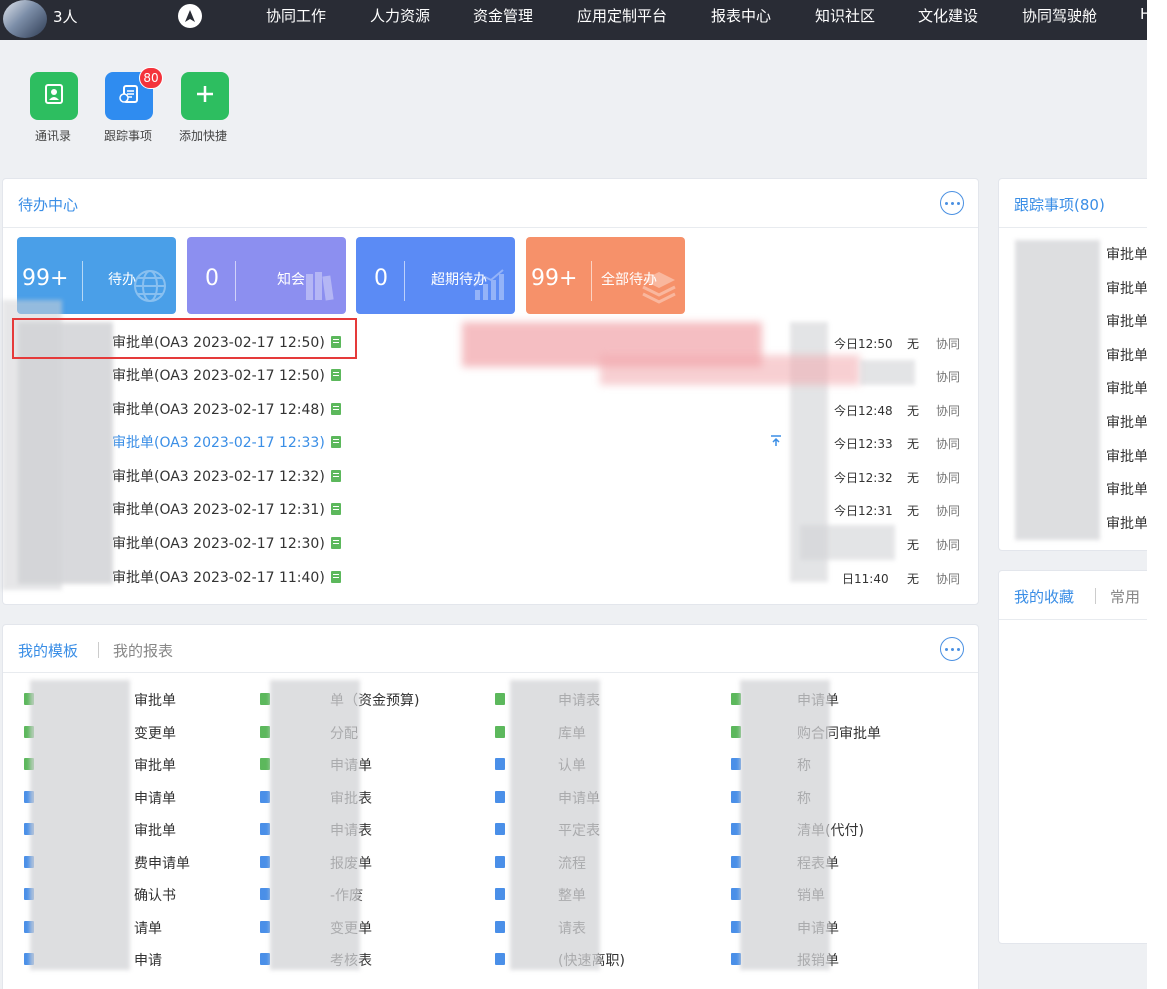  Describe the element at coordinates (155, 733) in the screenshot. I see `template-item: 变更单` at that location.